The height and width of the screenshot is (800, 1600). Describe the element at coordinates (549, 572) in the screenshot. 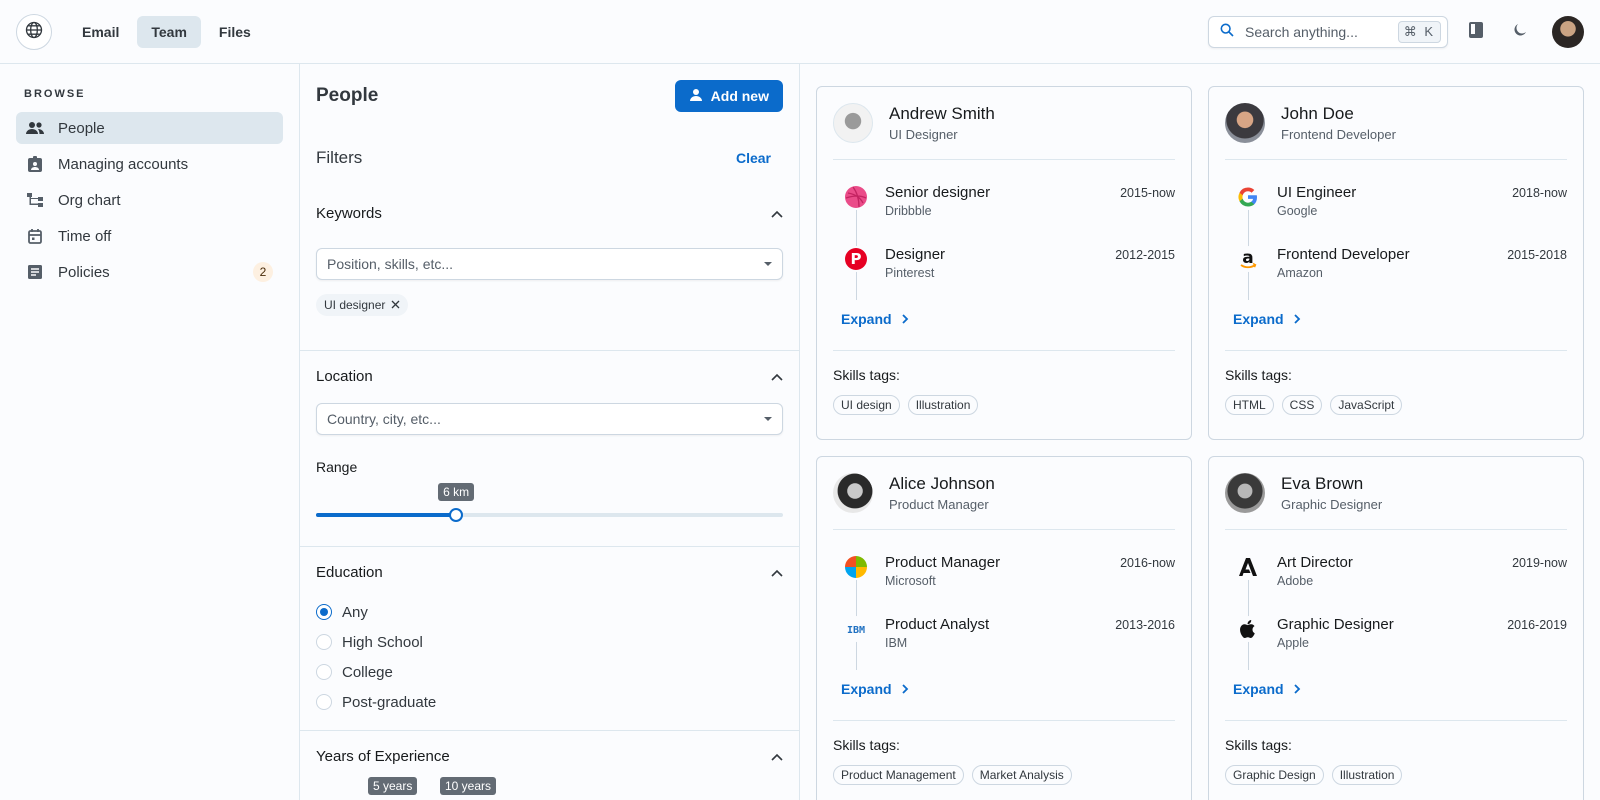

I see `education-header: Education` at that location.